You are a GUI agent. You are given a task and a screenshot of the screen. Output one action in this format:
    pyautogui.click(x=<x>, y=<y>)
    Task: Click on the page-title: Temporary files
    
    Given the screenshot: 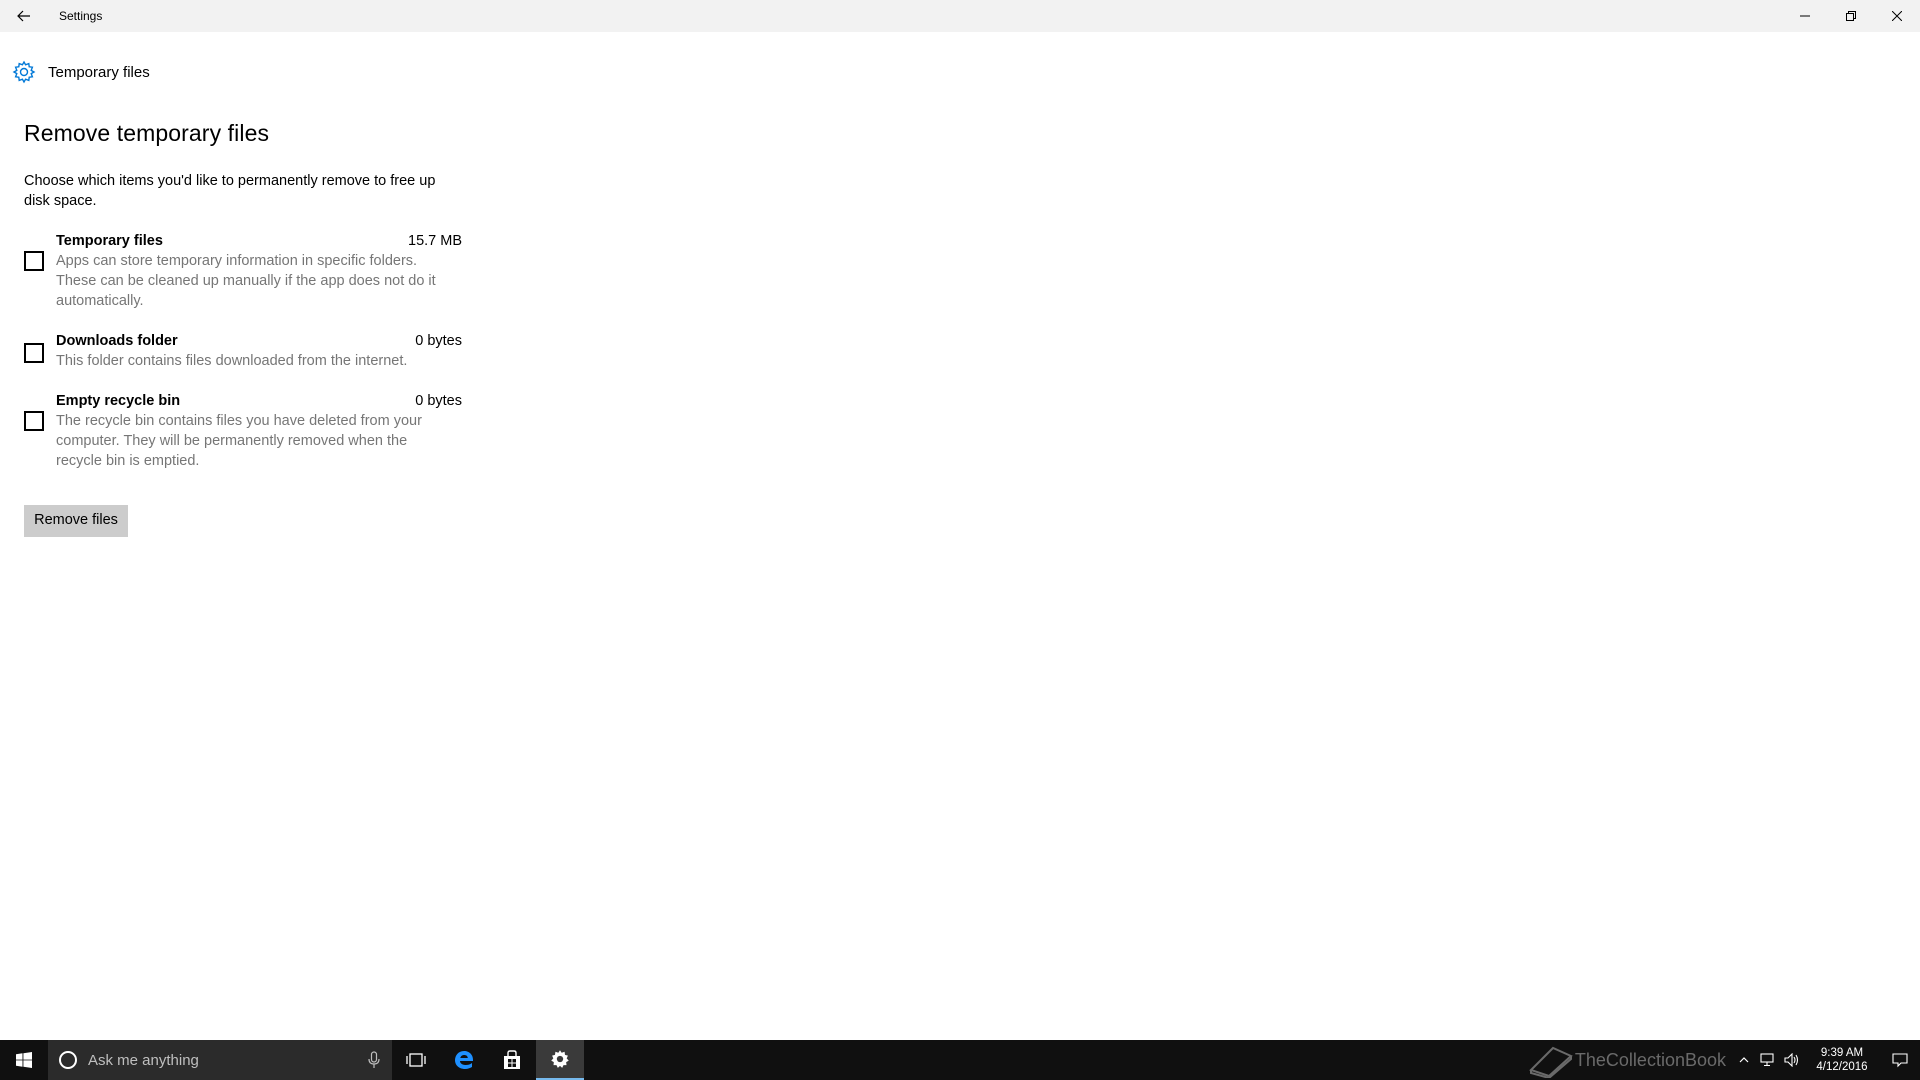 What is the action you would take?
    pyautogui.click(x=99, y=72)
    